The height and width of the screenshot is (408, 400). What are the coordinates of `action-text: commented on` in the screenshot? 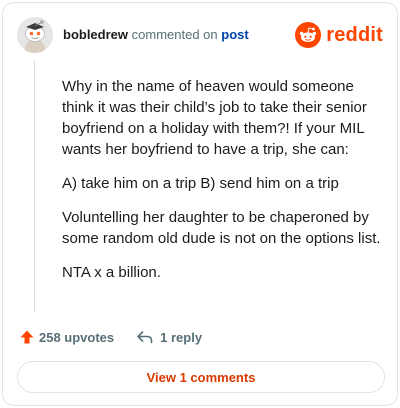 It's located at (174, 34).